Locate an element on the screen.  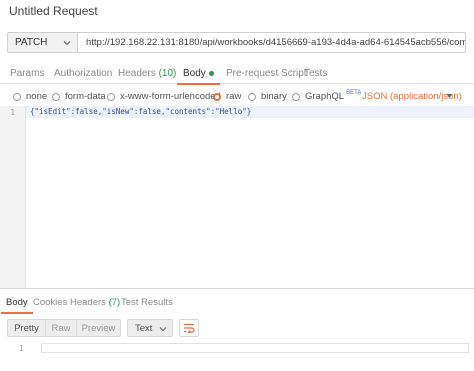
body-modified-dot is located at coordinates (211, 73).